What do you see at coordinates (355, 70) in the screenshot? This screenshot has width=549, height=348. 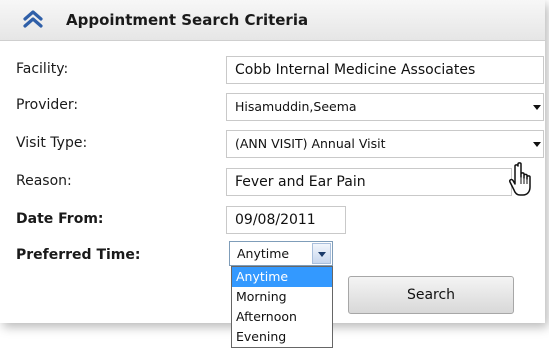 I see `facility-value: Cobb Internal Medicine Associates` at bounding box center [355, 70].